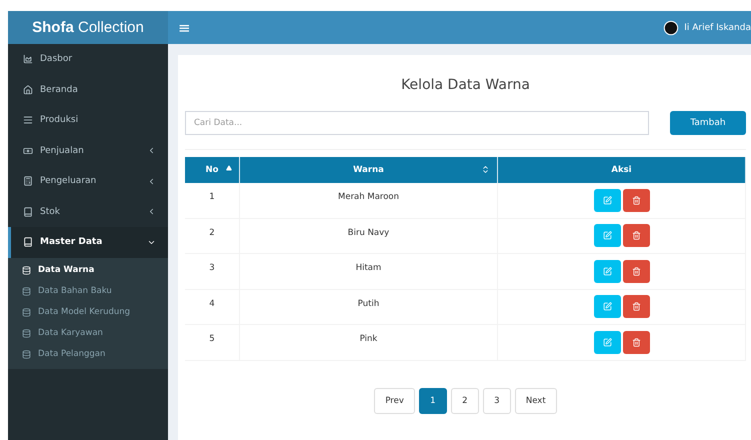 Image resolution: width=751 pixels, height=440 pixels. Describe the element at coordinates (28, 151) in the screenshot. I see `banknote-icon` at that location.